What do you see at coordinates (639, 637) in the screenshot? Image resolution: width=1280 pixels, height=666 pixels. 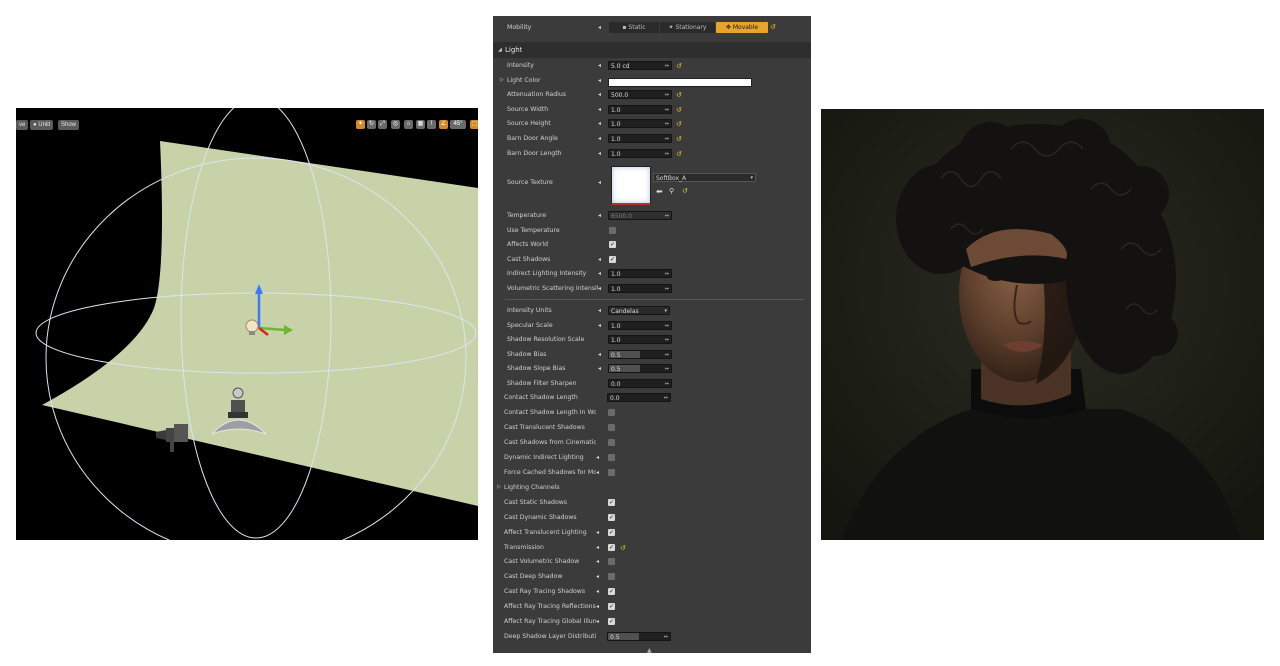 I see `deep-shadow-layer-distribution-input: 0.5 ⇔` at bounding box center [639, 637].